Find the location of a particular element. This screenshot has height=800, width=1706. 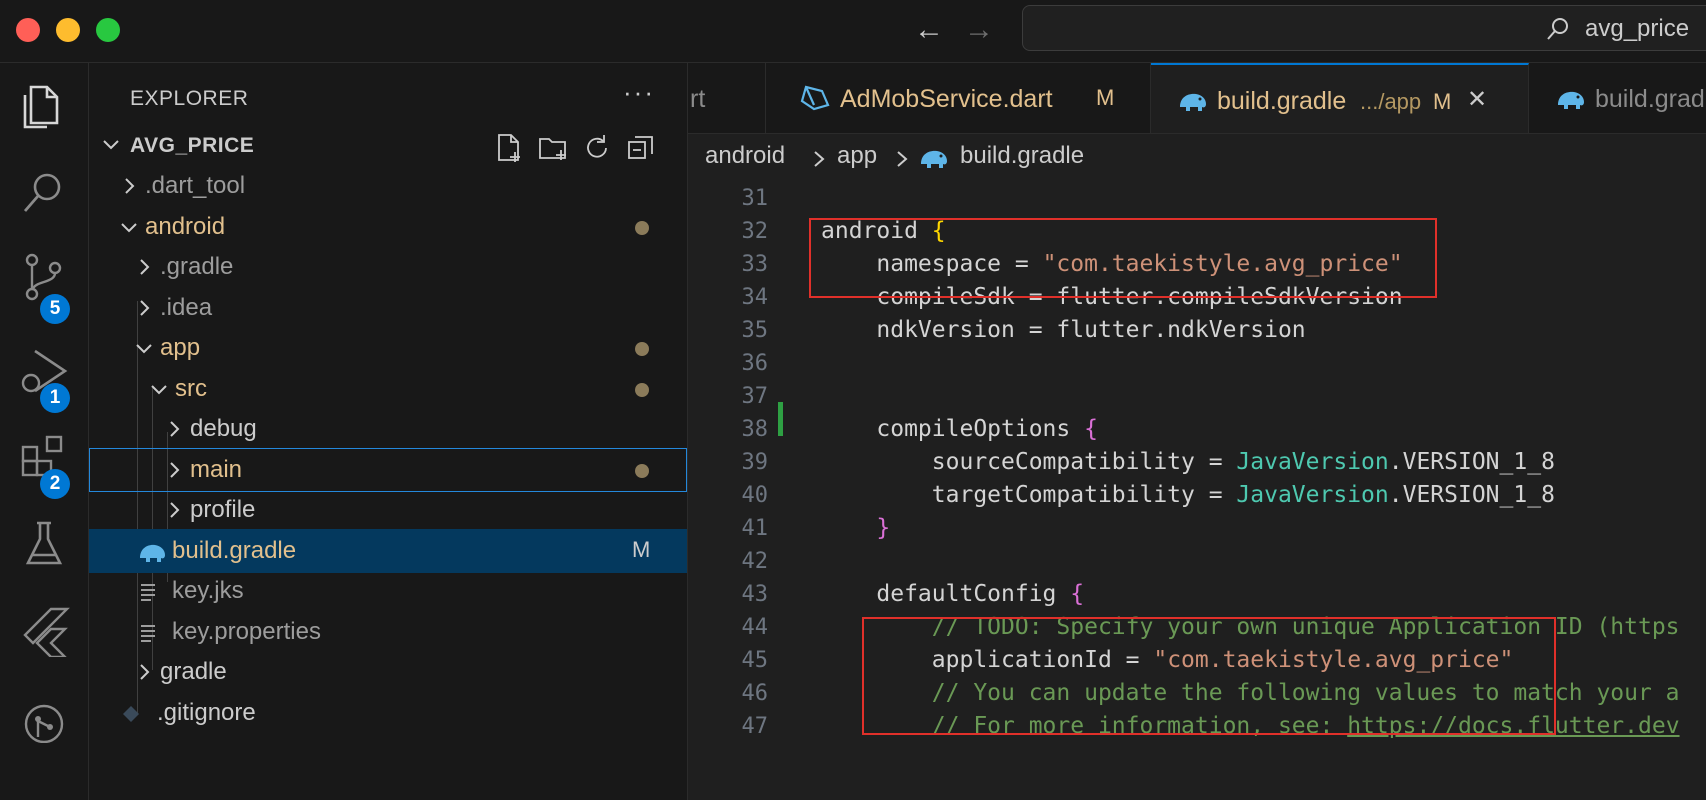

line-number: 47 is located at coordinates (755, 726).